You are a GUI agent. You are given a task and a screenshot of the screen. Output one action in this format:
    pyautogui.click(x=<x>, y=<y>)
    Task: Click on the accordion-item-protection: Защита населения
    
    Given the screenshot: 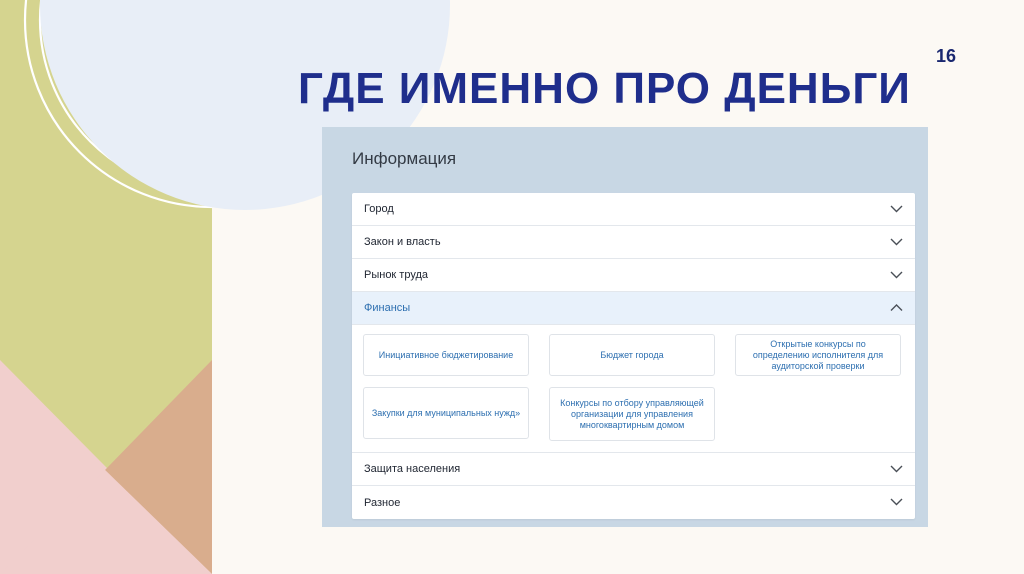 What is the action you would take?
    pyautogui.click(x=633, y=469)
    